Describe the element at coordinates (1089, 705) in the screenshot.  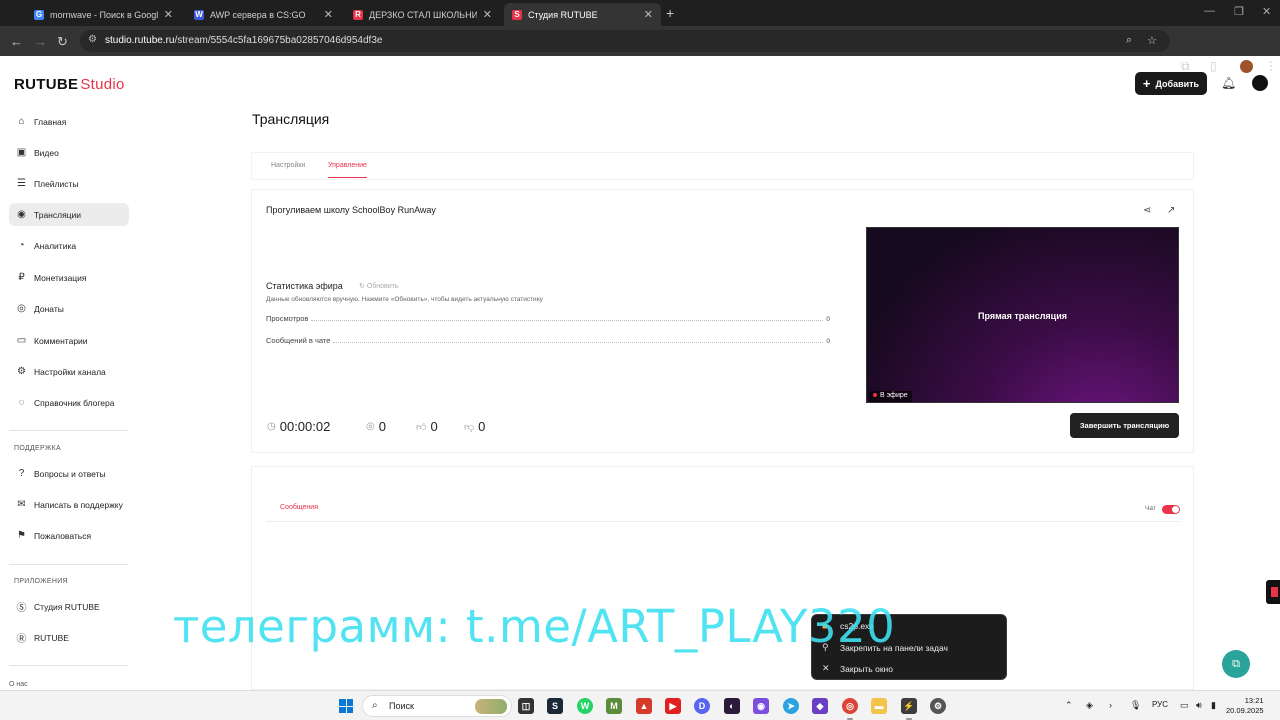
I see `tray-app-icon: ◈` at that location.